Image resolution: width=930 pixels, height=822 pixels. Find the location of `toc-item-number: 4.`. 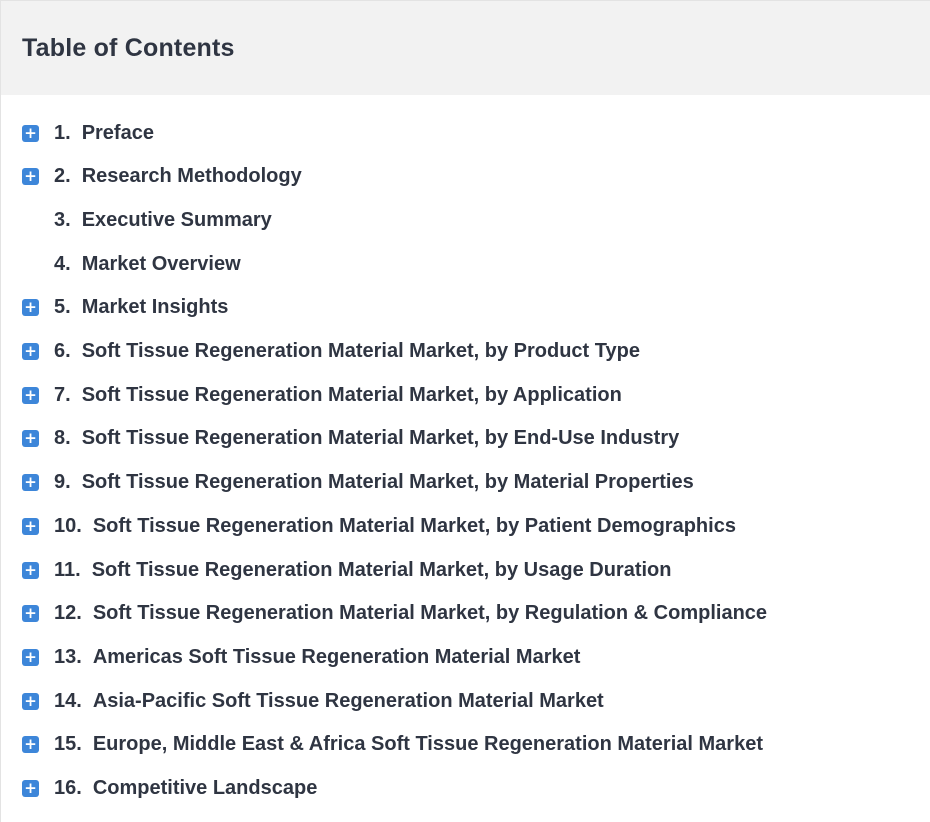

toc-item-number: 4. is located at coordinates (62, 263).